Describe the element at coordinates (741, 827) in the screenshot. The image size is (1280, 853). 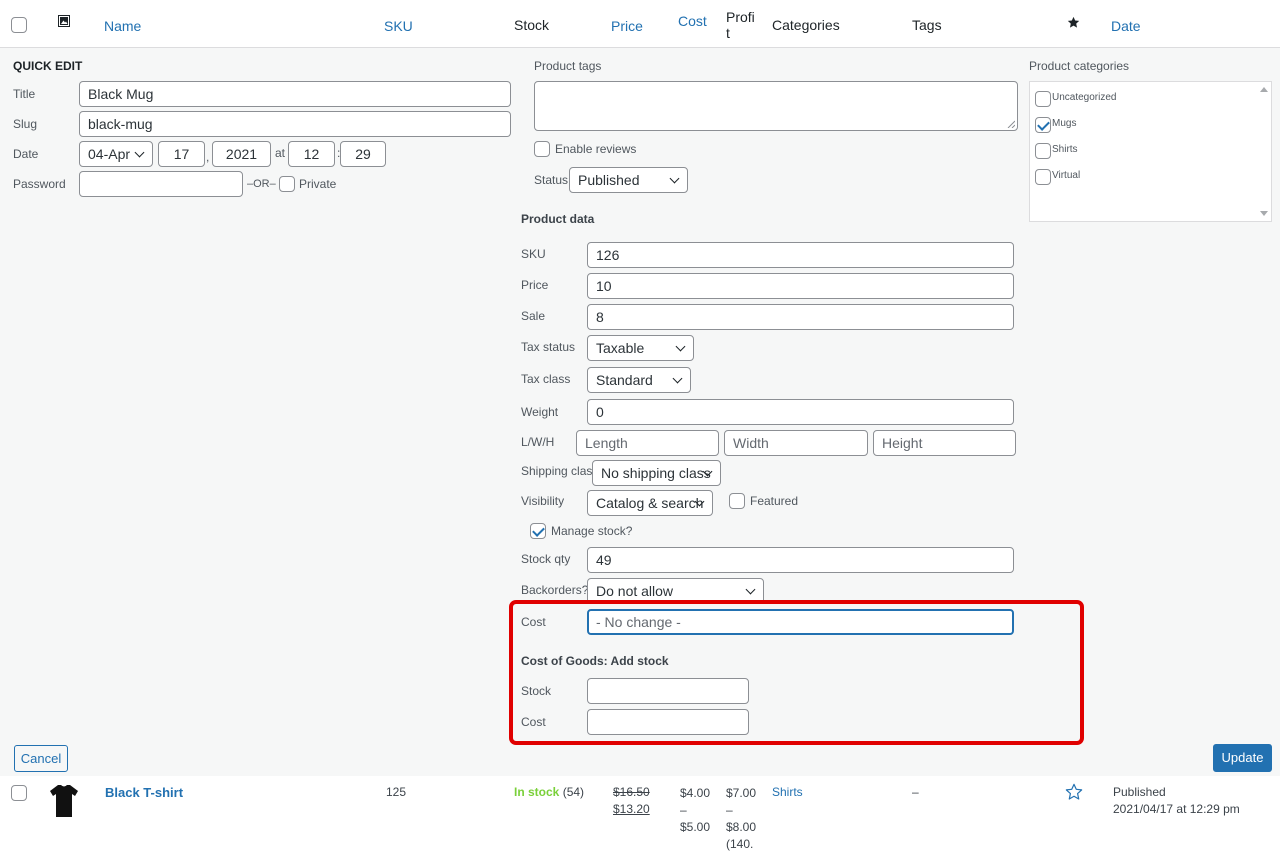
I see `profit-max: $8.00` at that location.